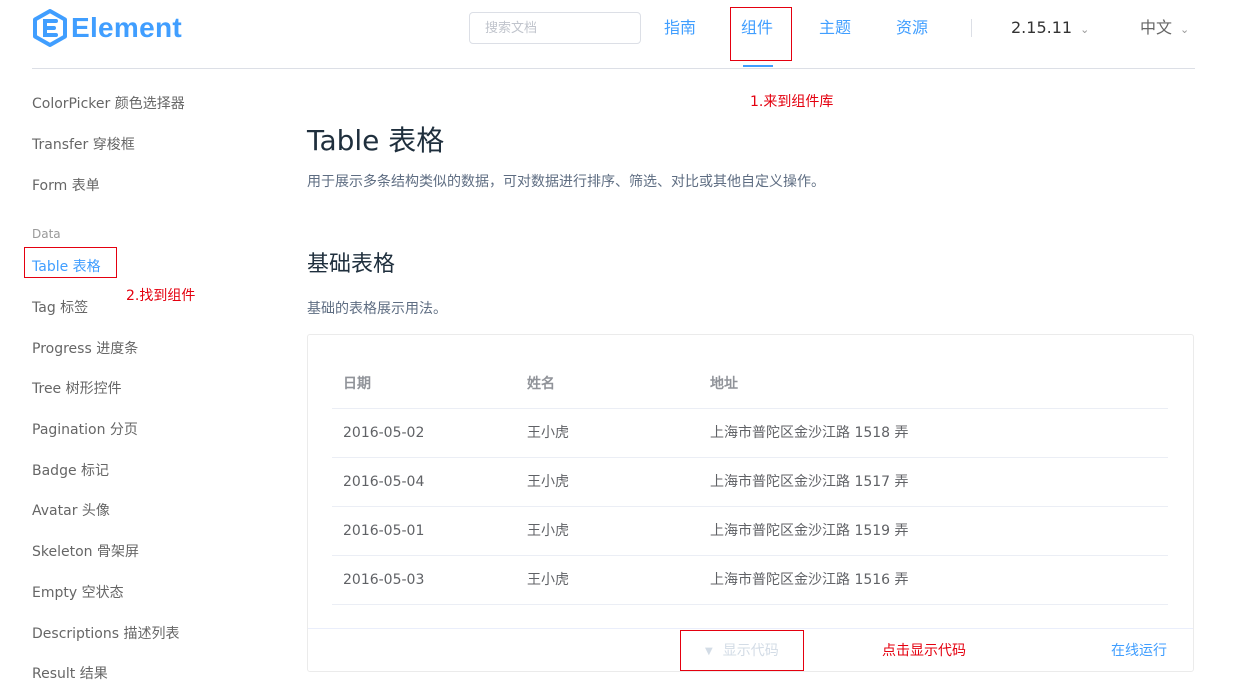 The image size is (1235, 686). I want to click on sidebar-item-transfer: Transfer 穿梭框, so click(83, 145).